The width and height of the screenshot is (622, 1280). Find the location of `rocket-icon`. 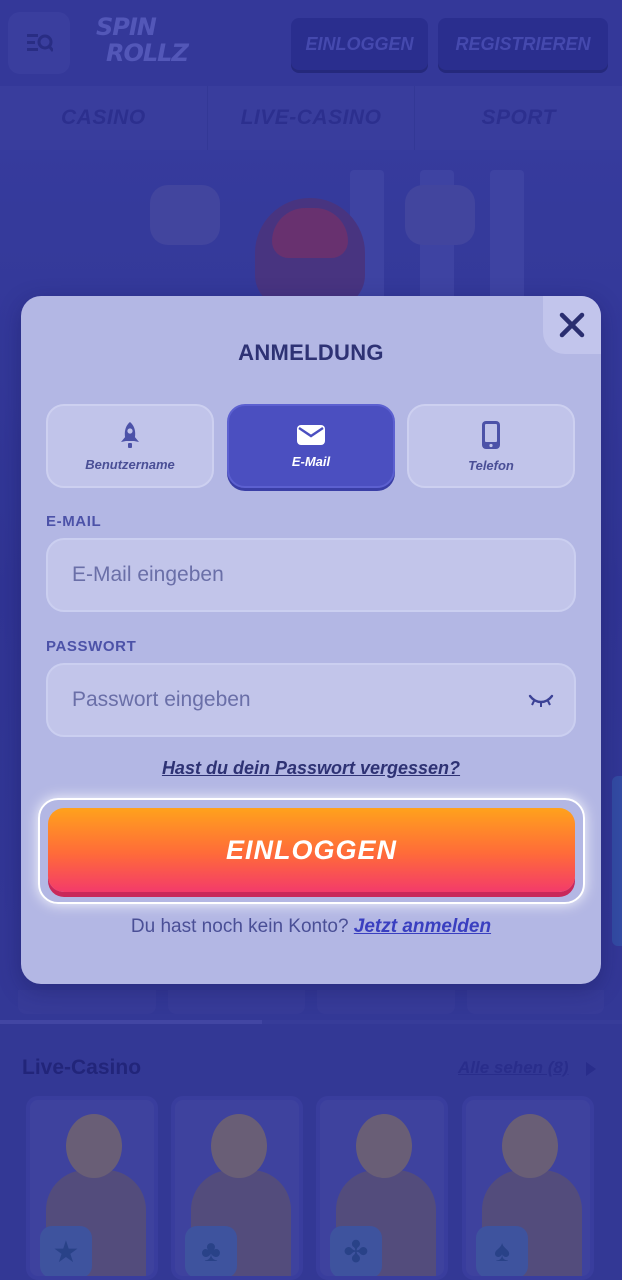

rocket-icon is located at coordinates (130, 434).